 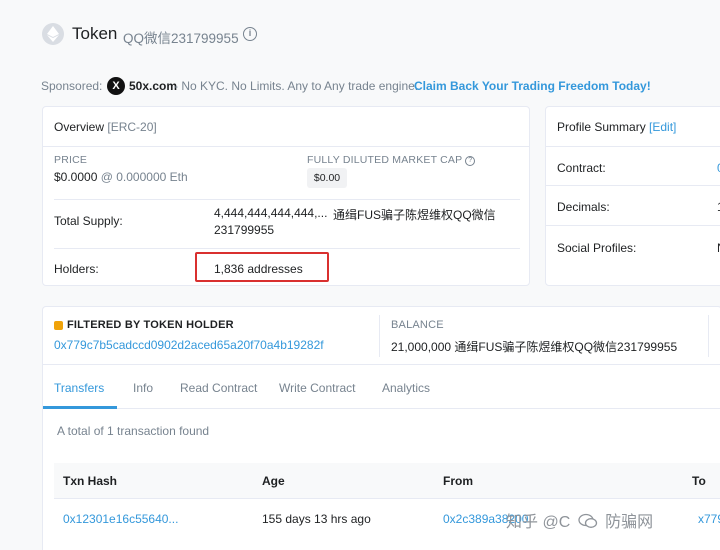 I want to click on token-icon, so click(x=58, y=325).